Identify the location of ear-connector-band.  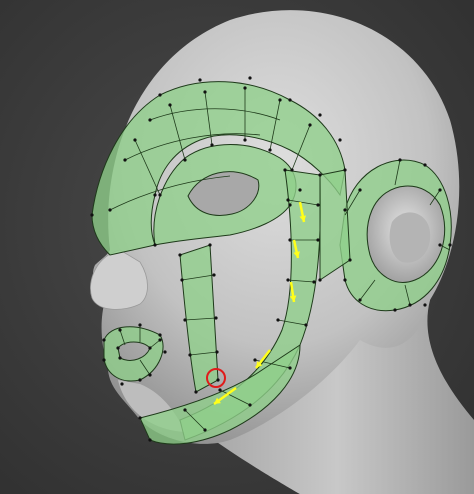
(335, 225).